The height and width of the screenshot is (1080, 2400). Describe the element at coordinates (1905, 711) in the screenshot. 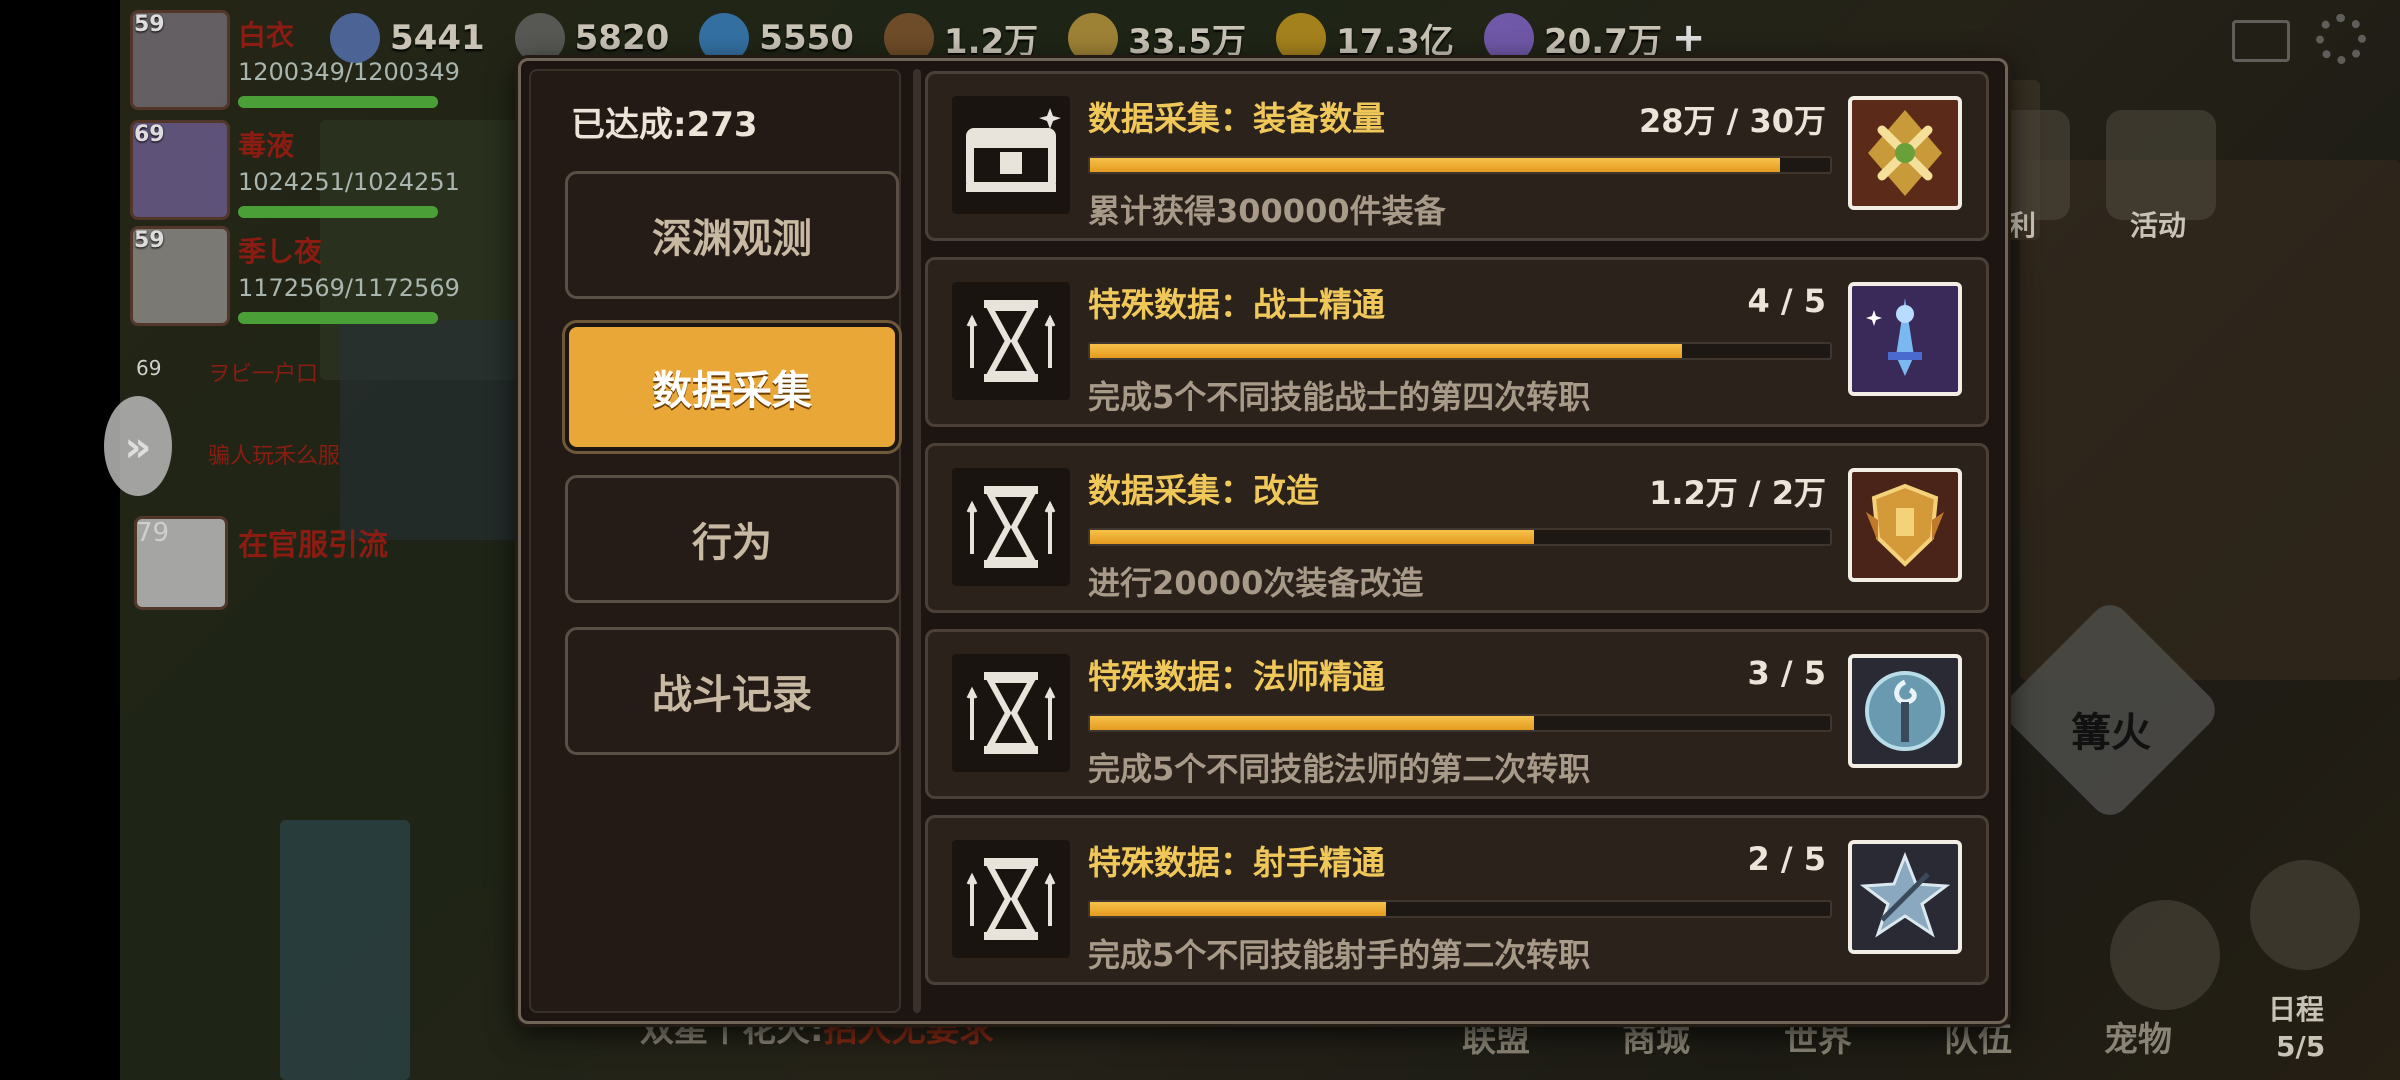

I see `mage-staff-badge-icon` at that location.